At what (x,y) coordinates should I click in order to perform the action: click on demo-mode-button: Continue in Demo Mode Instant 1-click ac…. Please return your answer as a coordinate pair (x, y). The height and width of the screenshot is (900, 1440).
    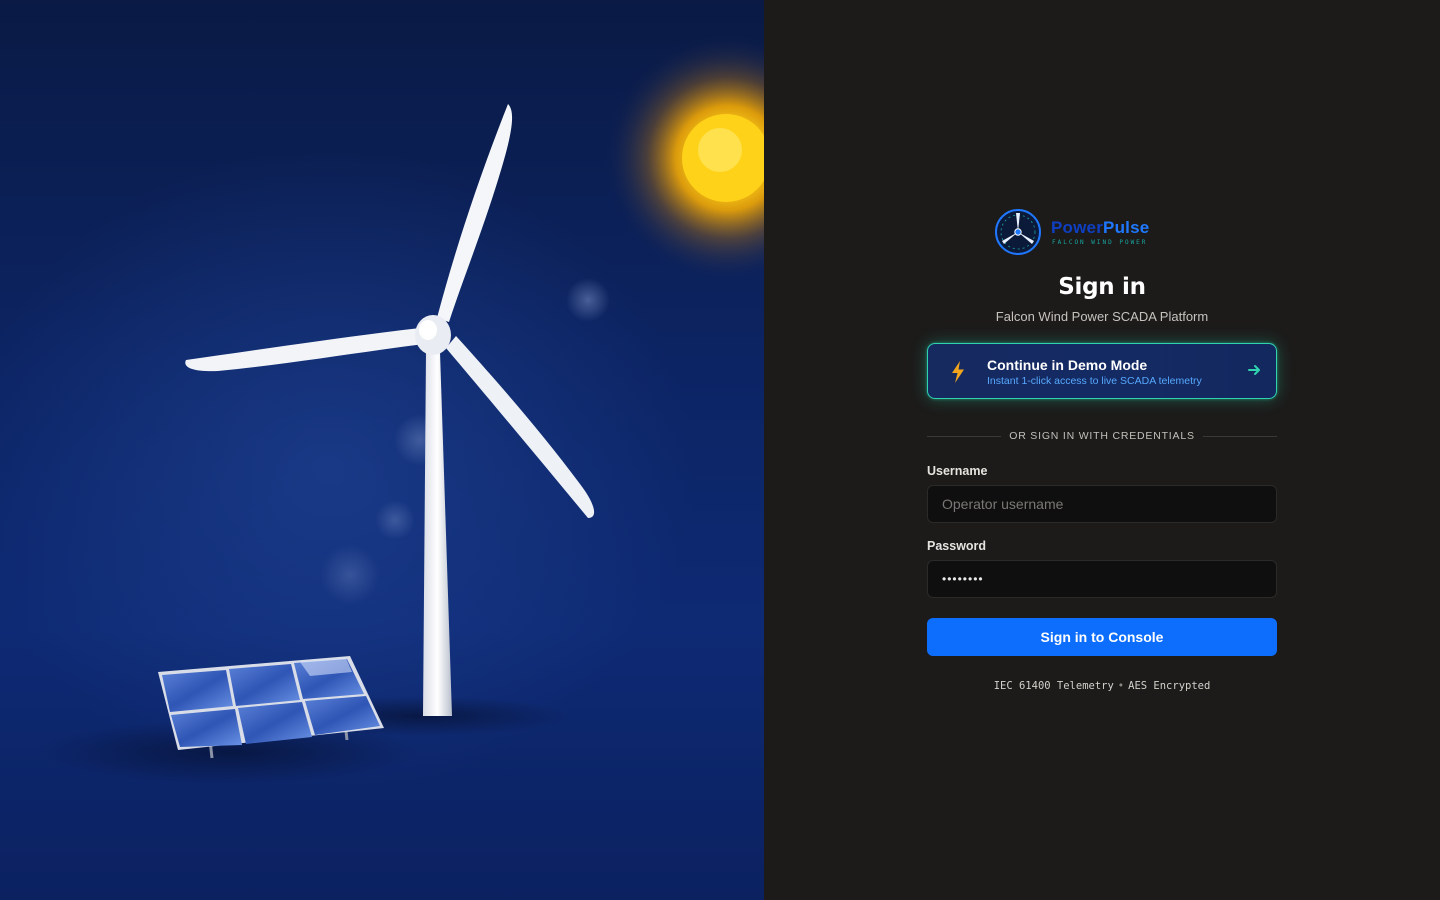
    Looking at the image, I should click on (1102, 371).